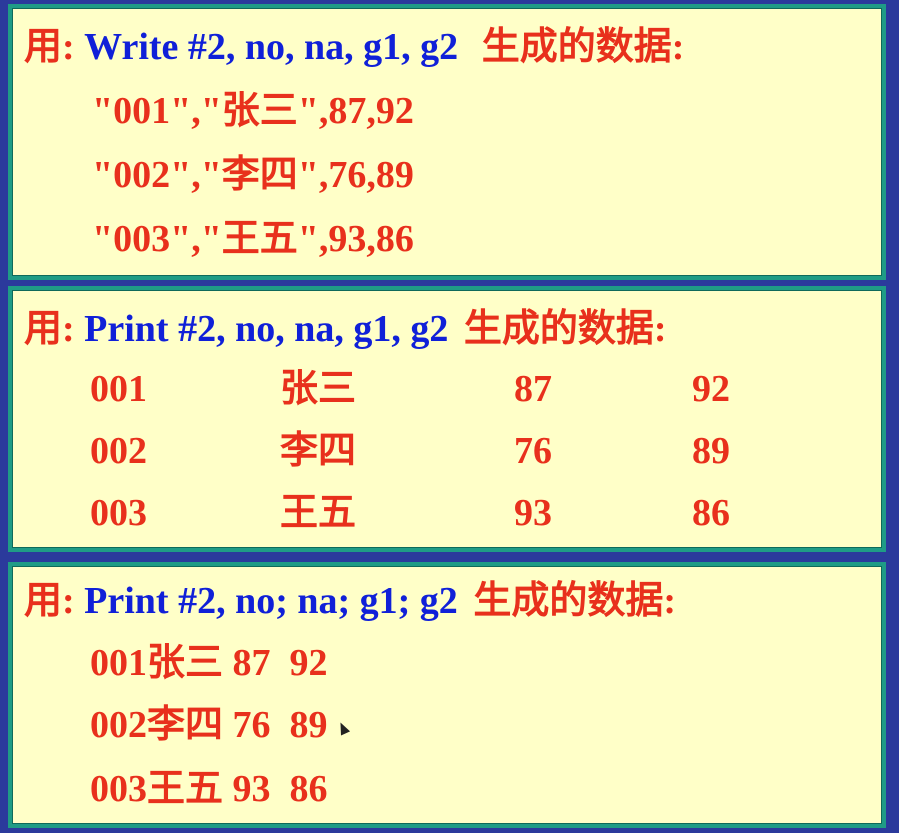 Image resolution: width=899 pixels, height=833 pixels. Describe the element at coordinates (271, 47) in the screenshot. I see `heading-command: Write #2, no, na, g1, g2` at that location.